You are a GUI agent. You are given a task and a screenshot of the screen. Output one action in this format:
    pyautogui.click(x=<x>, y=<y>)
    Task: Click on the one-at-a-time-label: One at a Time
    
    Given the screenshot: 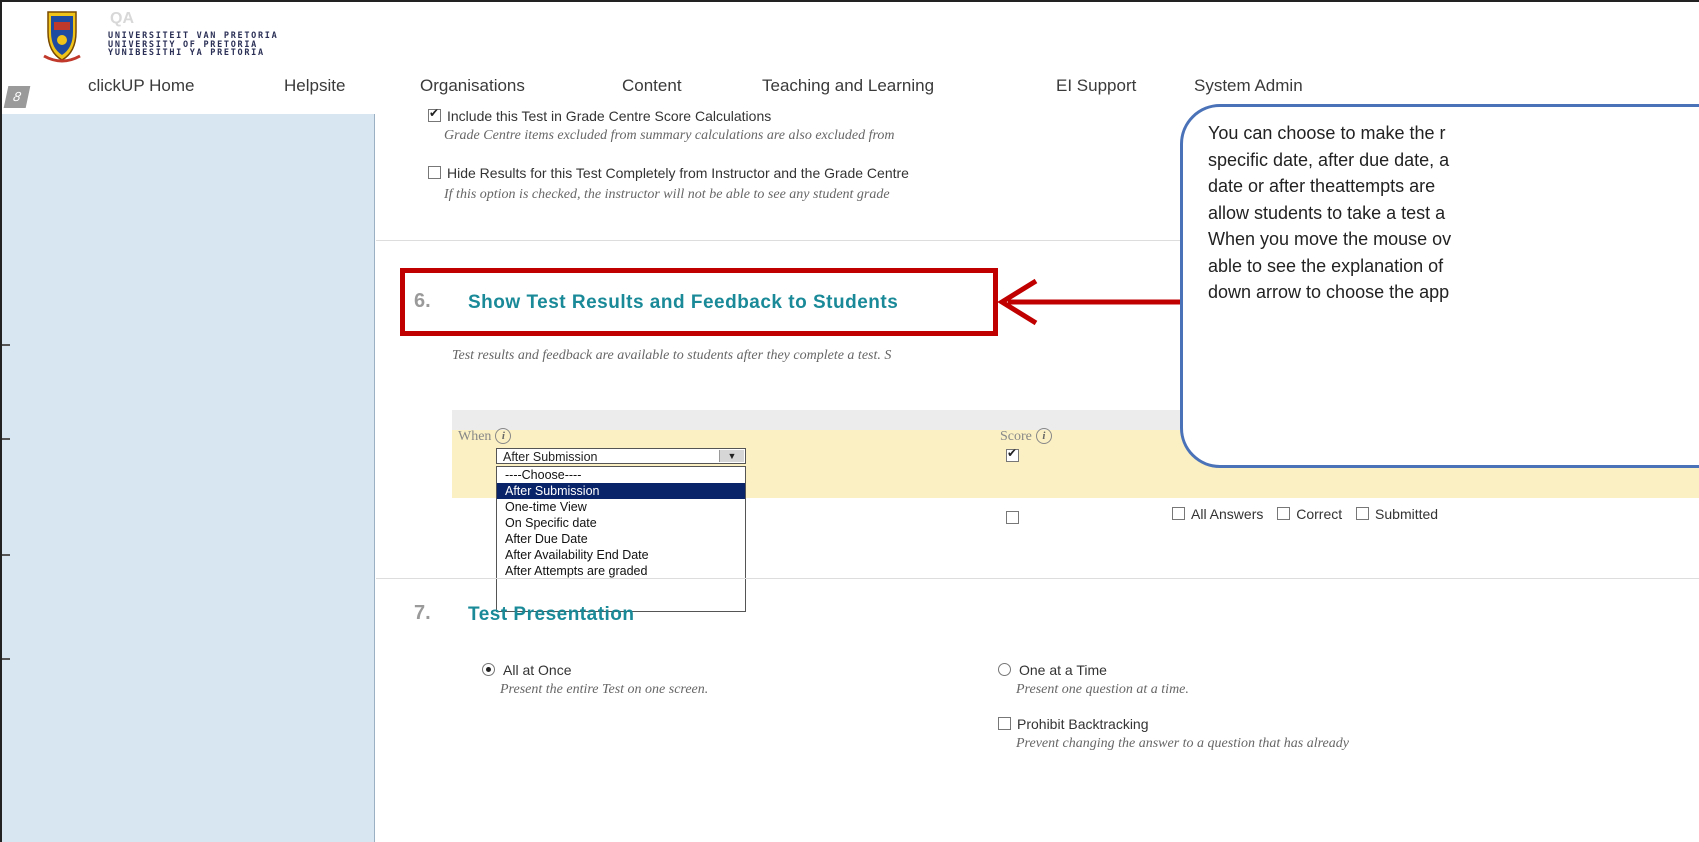 What is the action you would take?
    pyautogui.click(x=1063, y=670)
    